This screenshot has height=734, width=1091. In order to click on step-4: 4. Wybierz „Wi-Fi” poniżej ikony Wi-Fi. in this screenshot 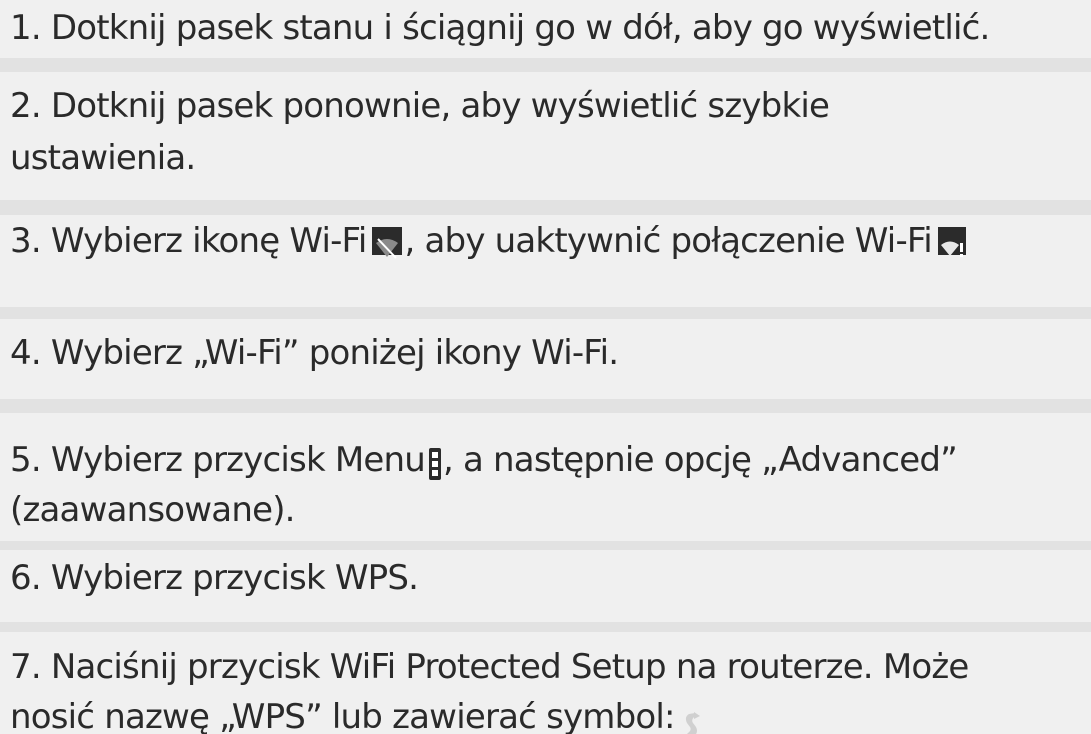, I will do `click(545, 359)`.